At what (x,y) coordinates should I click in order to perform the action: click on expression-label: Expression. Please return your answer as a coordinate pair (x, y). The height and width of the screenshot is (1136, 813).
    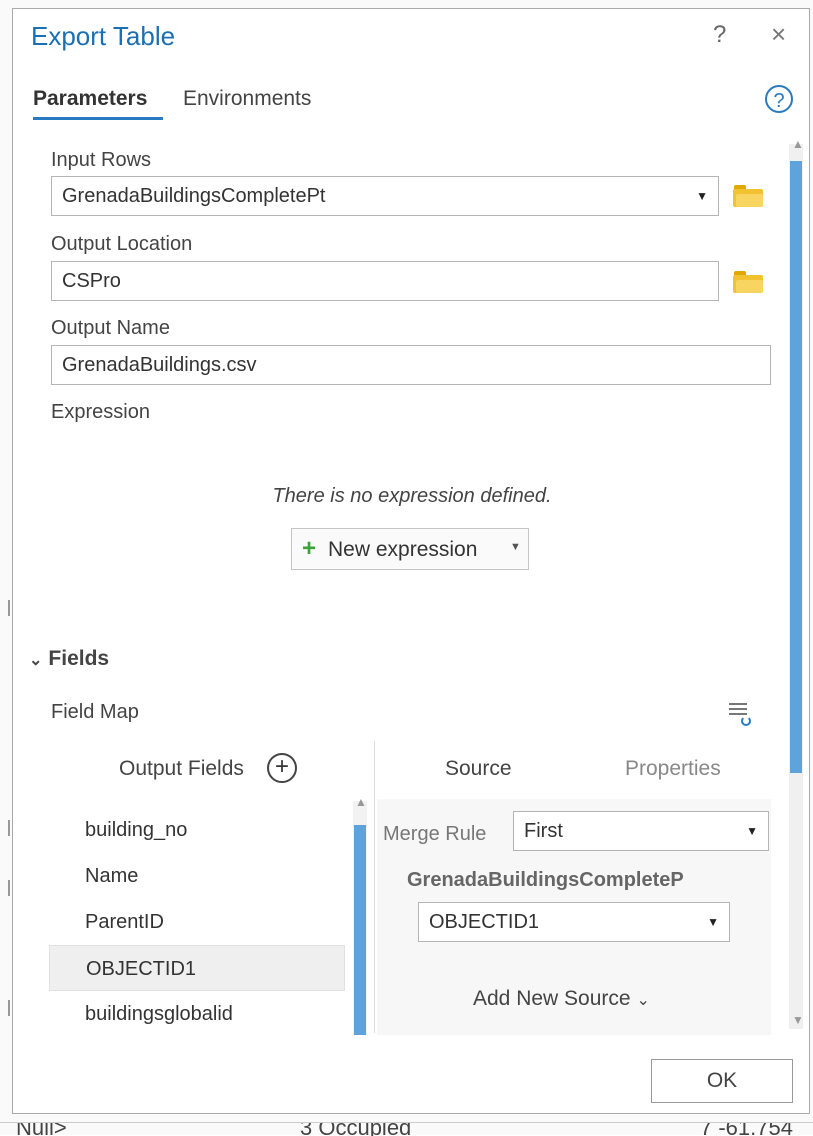
    Looking at the image, I should click on (100, 412).